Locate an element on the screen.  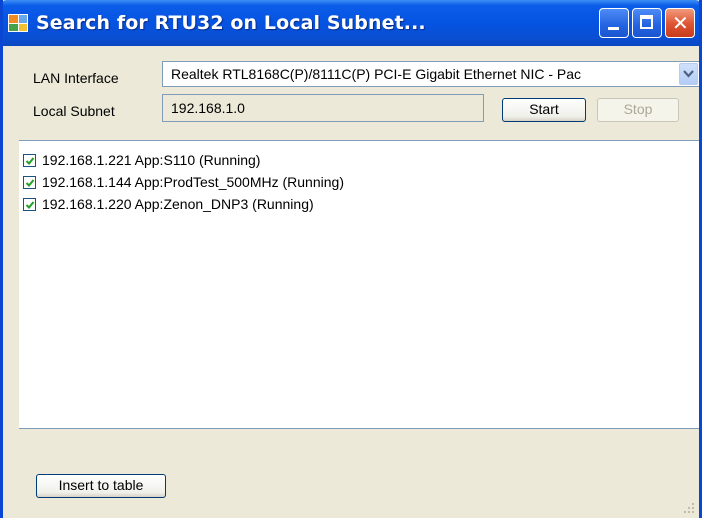
local-subnet-value: 192.168.1.0 is located at coordinates (208, 108).